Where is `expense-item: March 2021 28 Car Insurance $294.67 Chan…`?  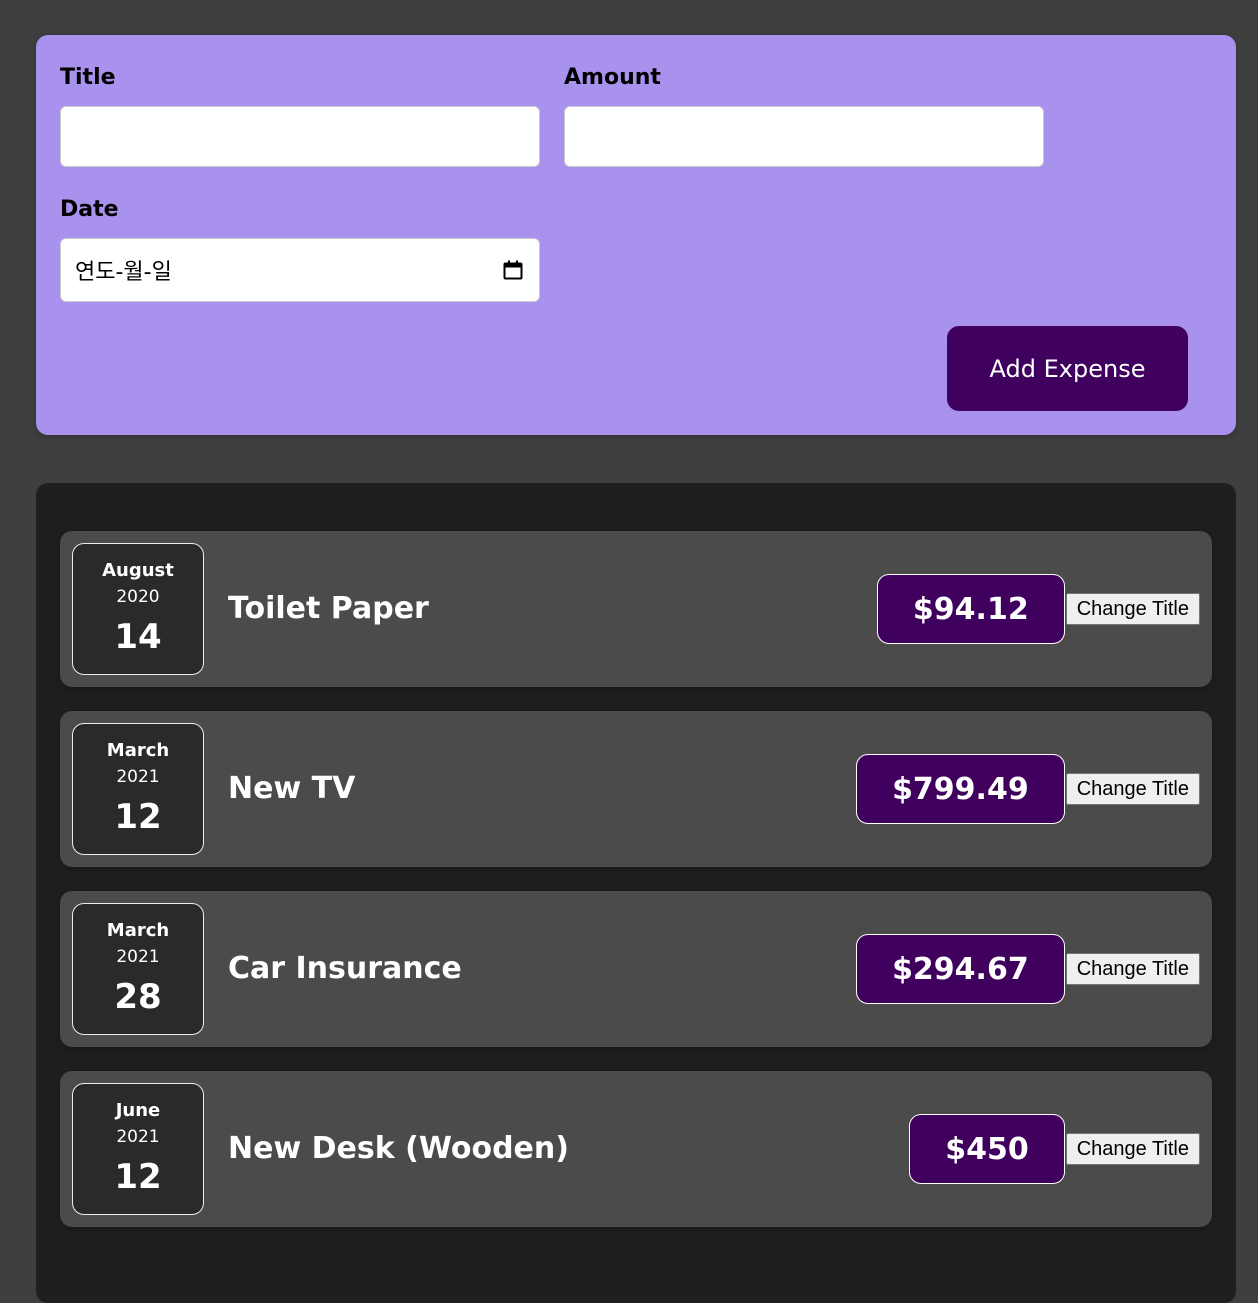
expense-item: March 2021 28 Car Insurance $294.67 Chan… is located at coordinates (636, 969).